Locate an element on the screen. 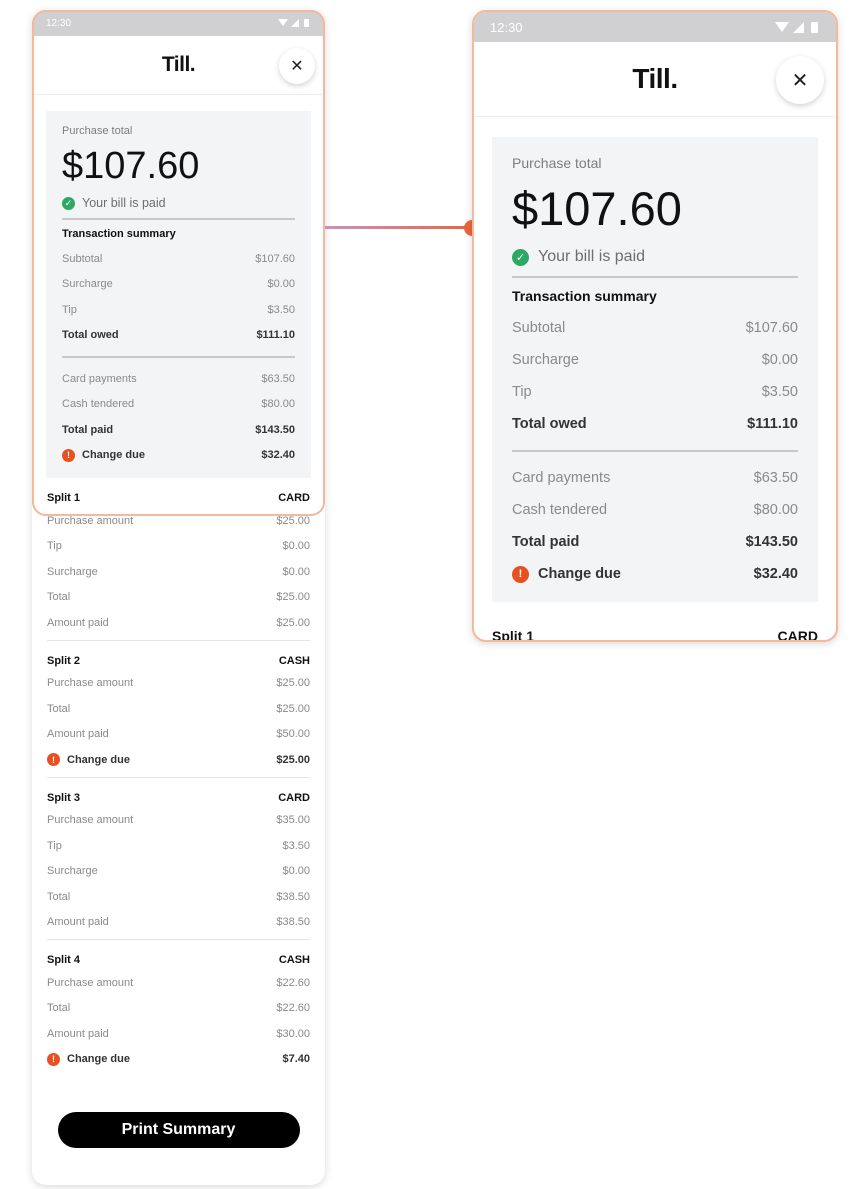  divider is located at coordinates (178, 357).